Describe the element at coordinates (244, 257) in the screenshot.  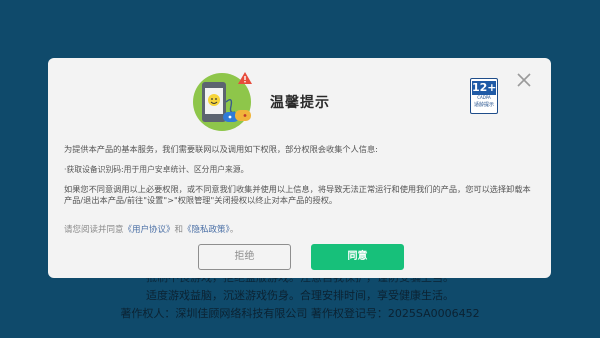
I see `reject-button: 拒绝` at that location.